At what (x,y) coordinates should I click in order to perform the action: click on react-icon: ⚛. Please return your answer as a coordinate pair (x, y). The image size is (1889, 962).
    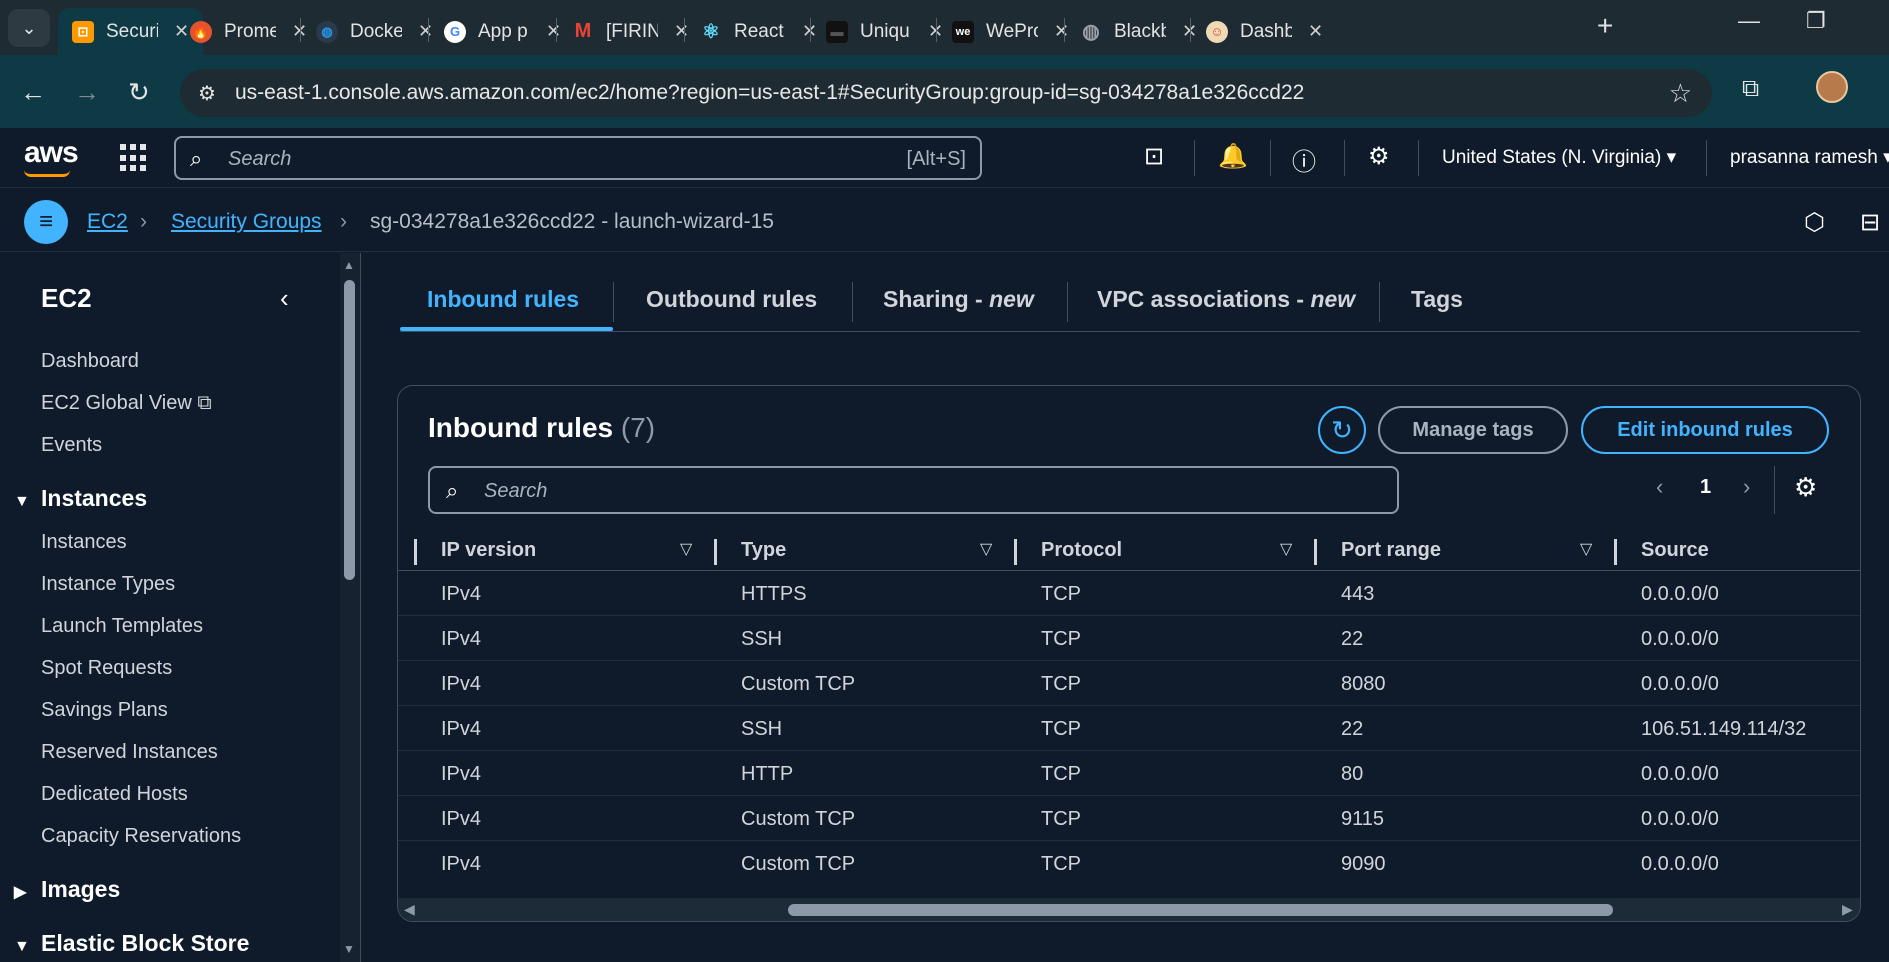
    Looking at the image, I should click on (711, 32).